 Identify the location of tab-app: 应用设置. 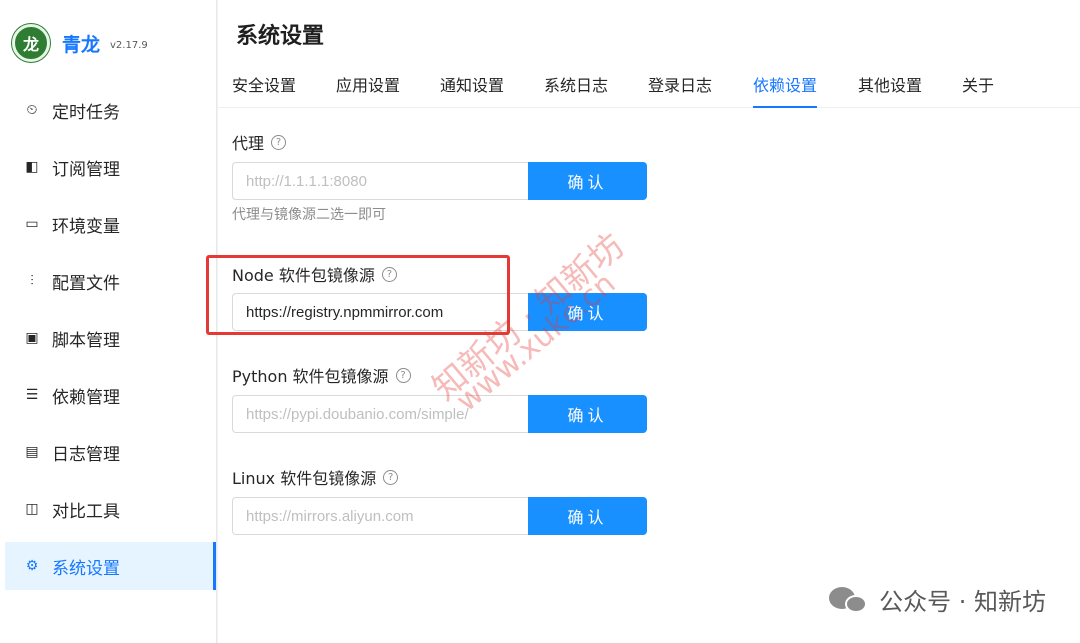
(368, 87).